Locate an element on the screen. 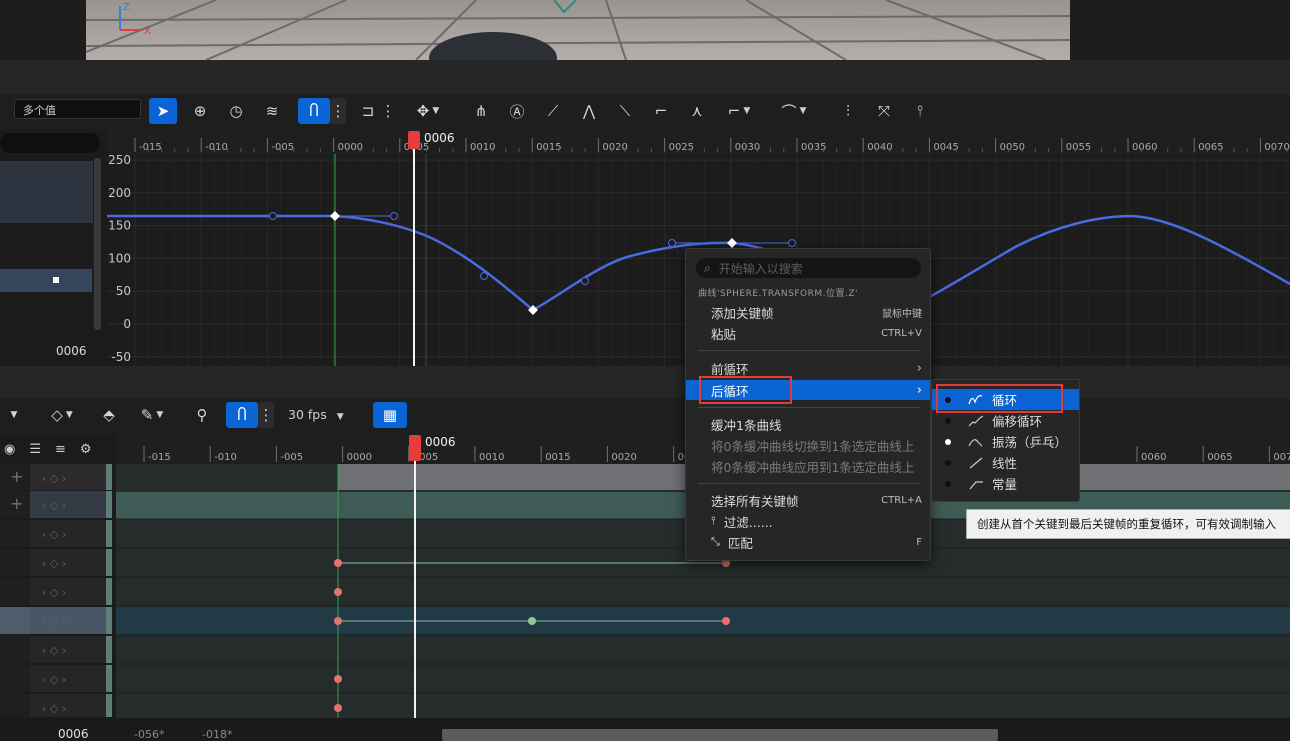  multi-scale-button: ≋ is located at coordinates (272, 111).